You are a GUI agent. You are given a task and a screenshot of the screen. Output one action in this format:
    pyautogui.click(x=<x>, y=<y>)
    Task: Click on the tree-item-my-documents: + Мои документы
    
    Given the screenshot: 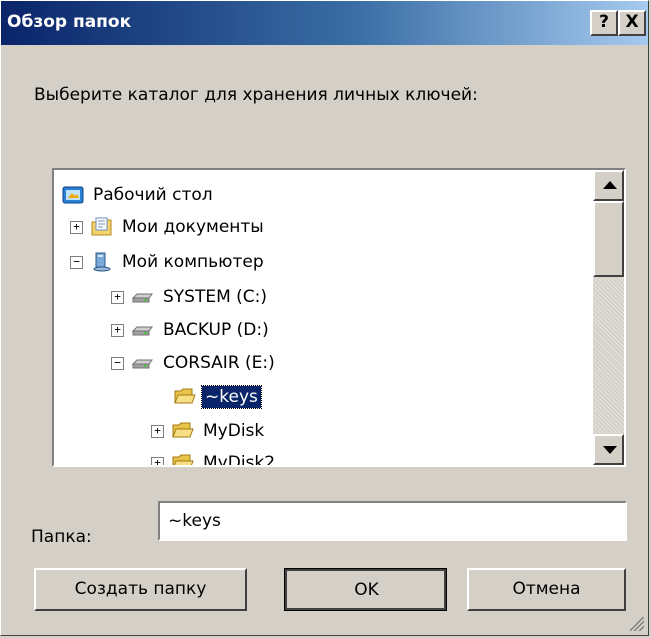 What is the action you would take?
    pyautogui.click(x=168, y=227)
    